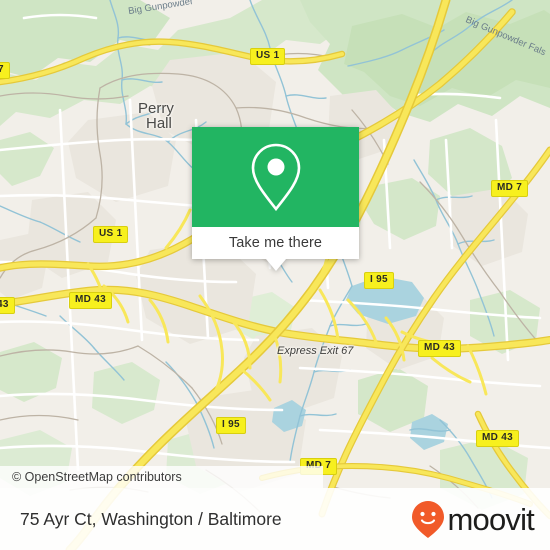 This screenshot has width=550, height=550. What do you see at coordinates (5, 70) in the screenshot?
I see `shield-md-7-left-edge: 7` at bounding box center [5, 70].